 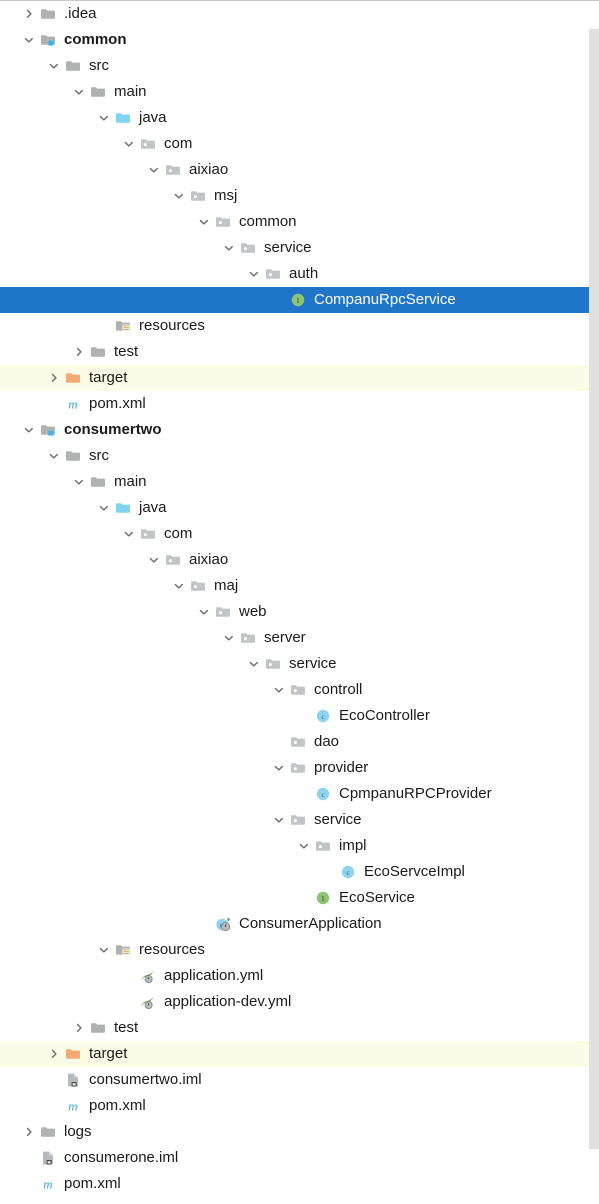 I want to click on tree-row: consumerone.iml, so click(x=299, y=1158).